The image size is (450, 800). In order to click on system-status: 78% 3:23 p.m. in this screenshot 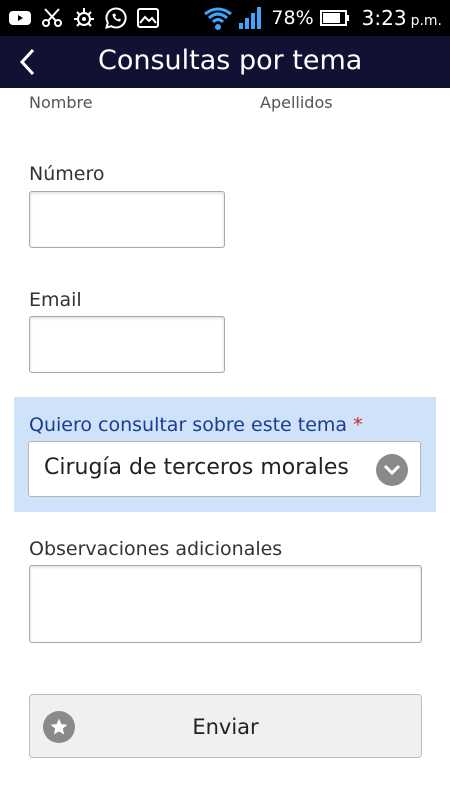, I will do `click(322, 18)`.